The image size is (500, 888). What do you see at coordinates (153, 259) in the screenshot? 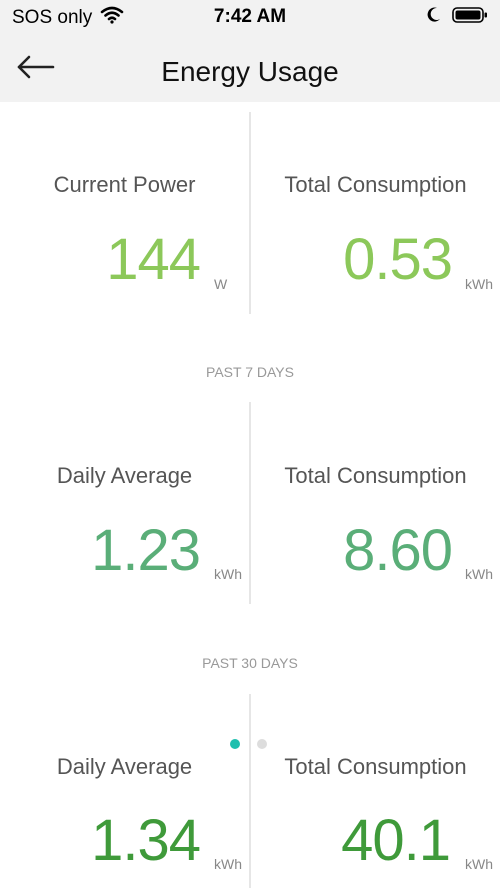
I see `current-power-value: 144` at bounding box center [153, 259].